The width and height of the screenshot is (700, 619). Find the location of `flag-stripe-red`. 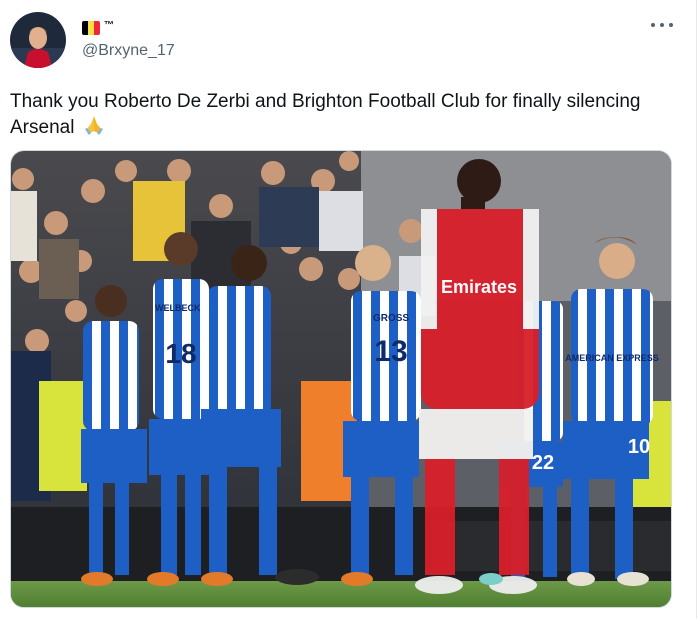

flag-stripe-red is located at coordinates (97, 28).